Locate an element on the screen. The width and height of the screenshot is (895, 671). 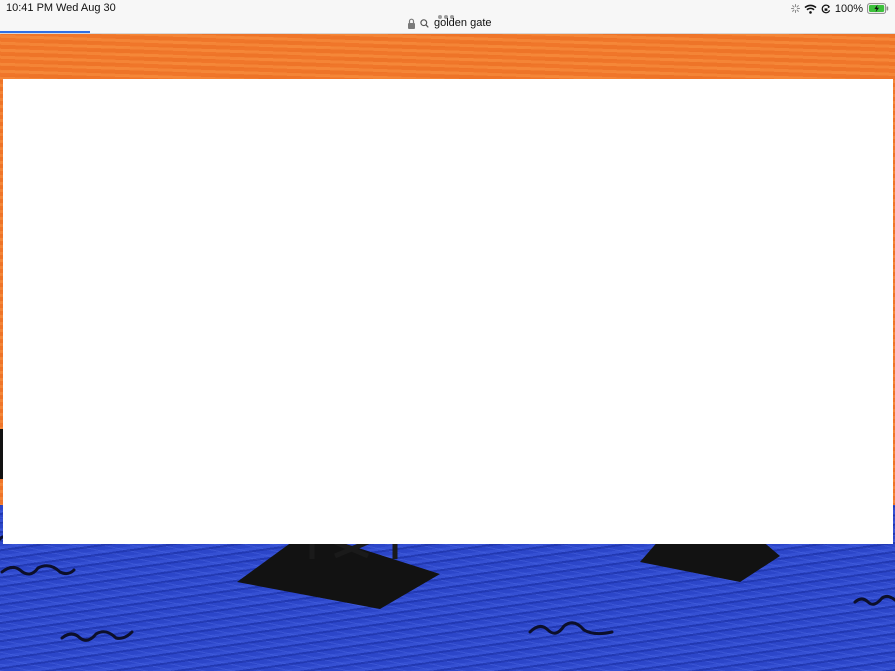
loading-spinner-icon is located at coordinates (795, 8).